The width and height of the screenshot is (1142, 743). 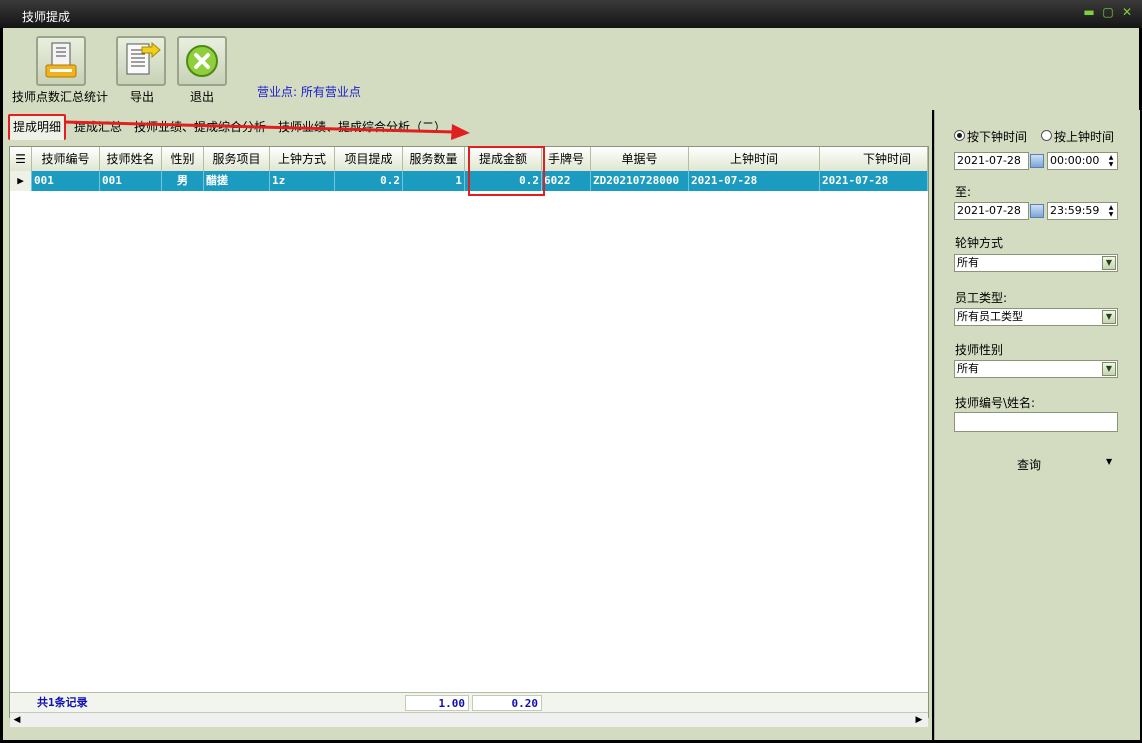 I want to click on tech-gender-value: 所有, so click(x=968, y=368).